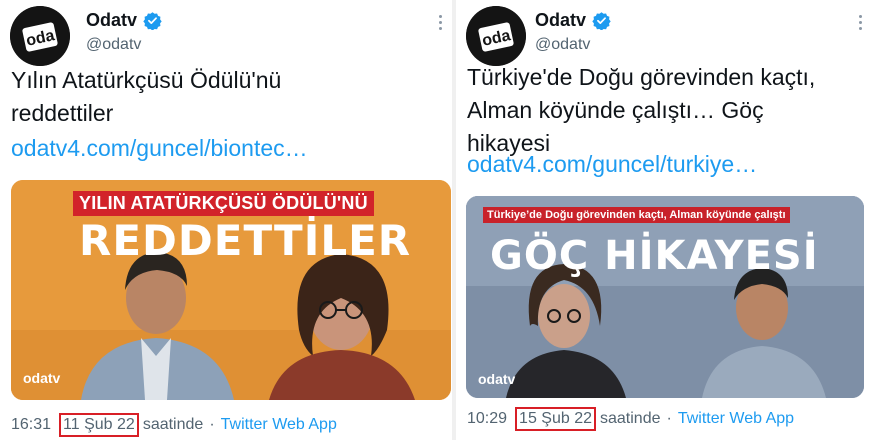 This screenshot has height=440, width=880. Describe the element at coordinates (641, 77) in the screenshot. I see `tweet-text-line: Türkiye'de Doğu görevinden kaçtı,` at that location.